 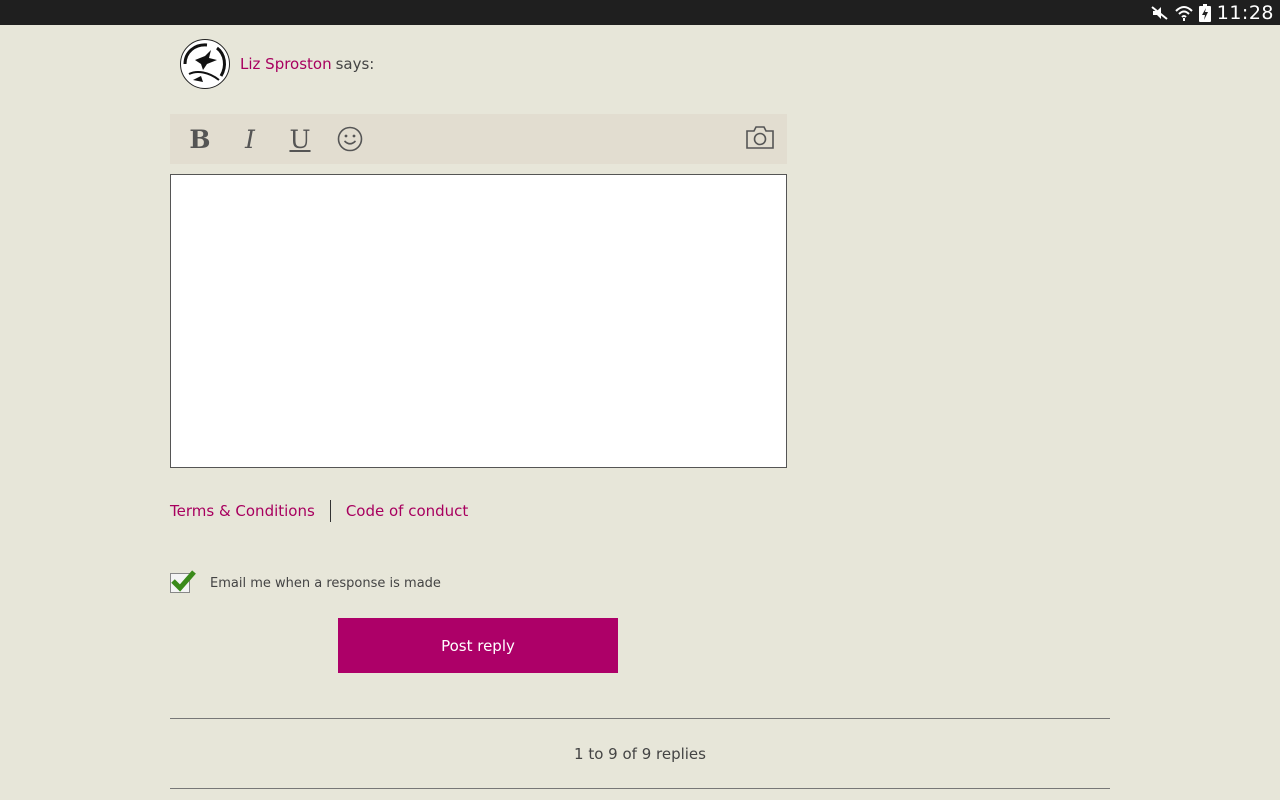 I want to click on camera-icon, so click(x=760, y=137).